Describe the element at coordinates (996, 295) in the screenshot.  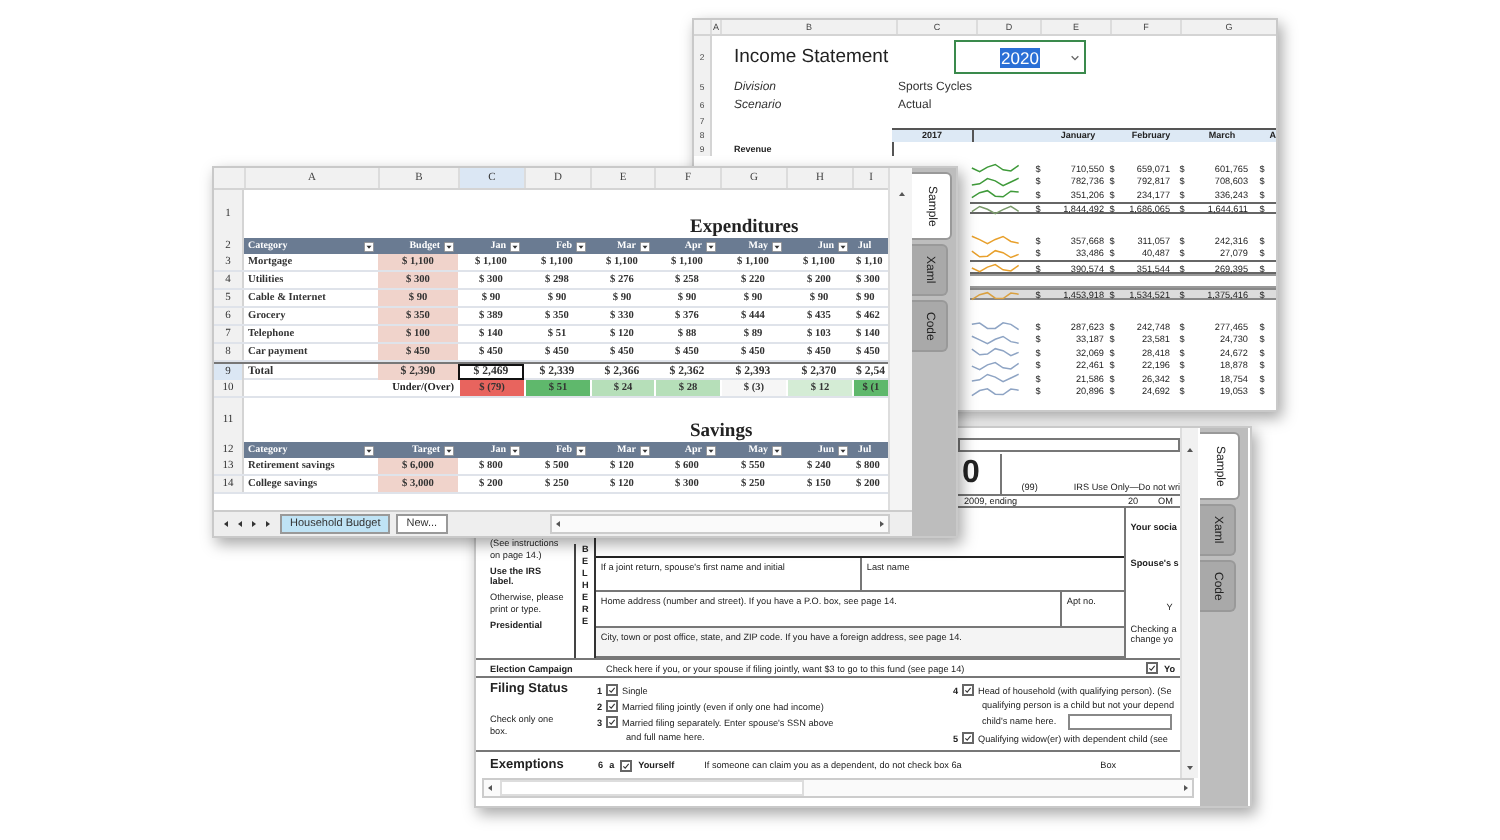
I see `sparkline` at that location.